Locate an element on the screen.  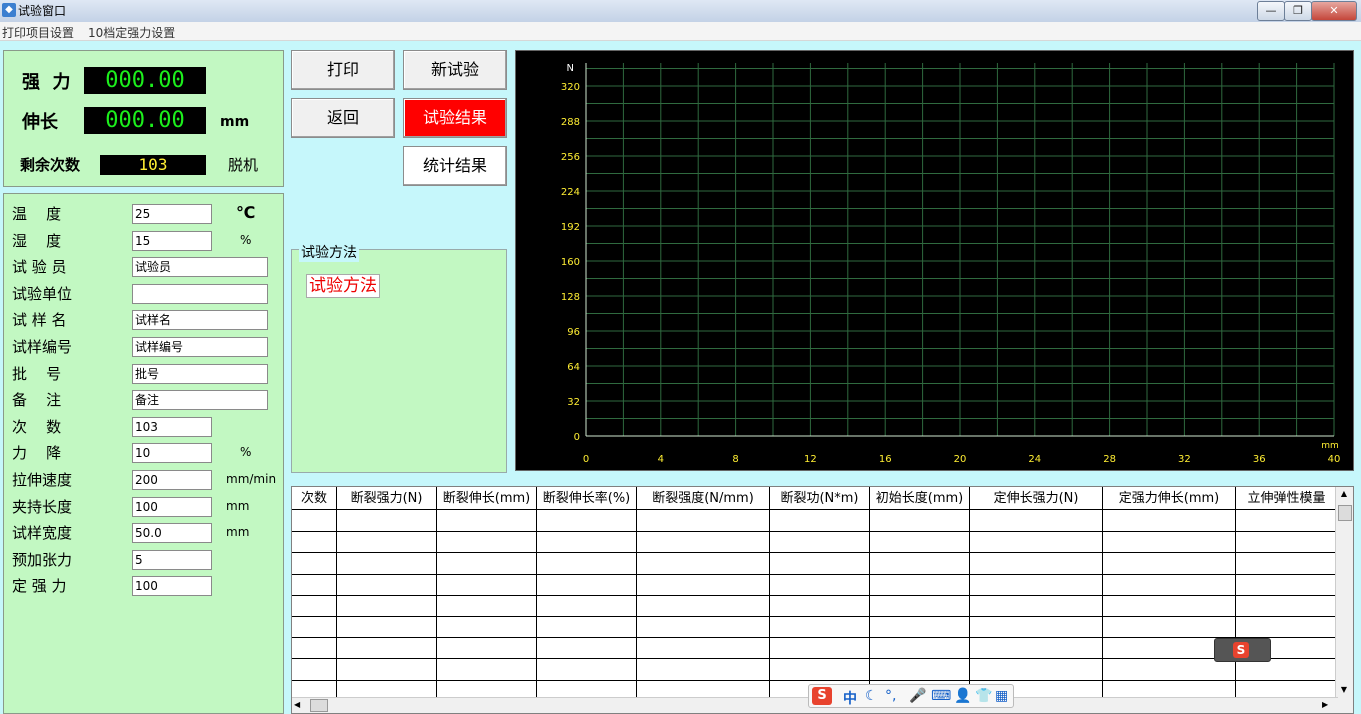
column-header: 定强力伸长(mm) is located at coordinates (1169, 498).